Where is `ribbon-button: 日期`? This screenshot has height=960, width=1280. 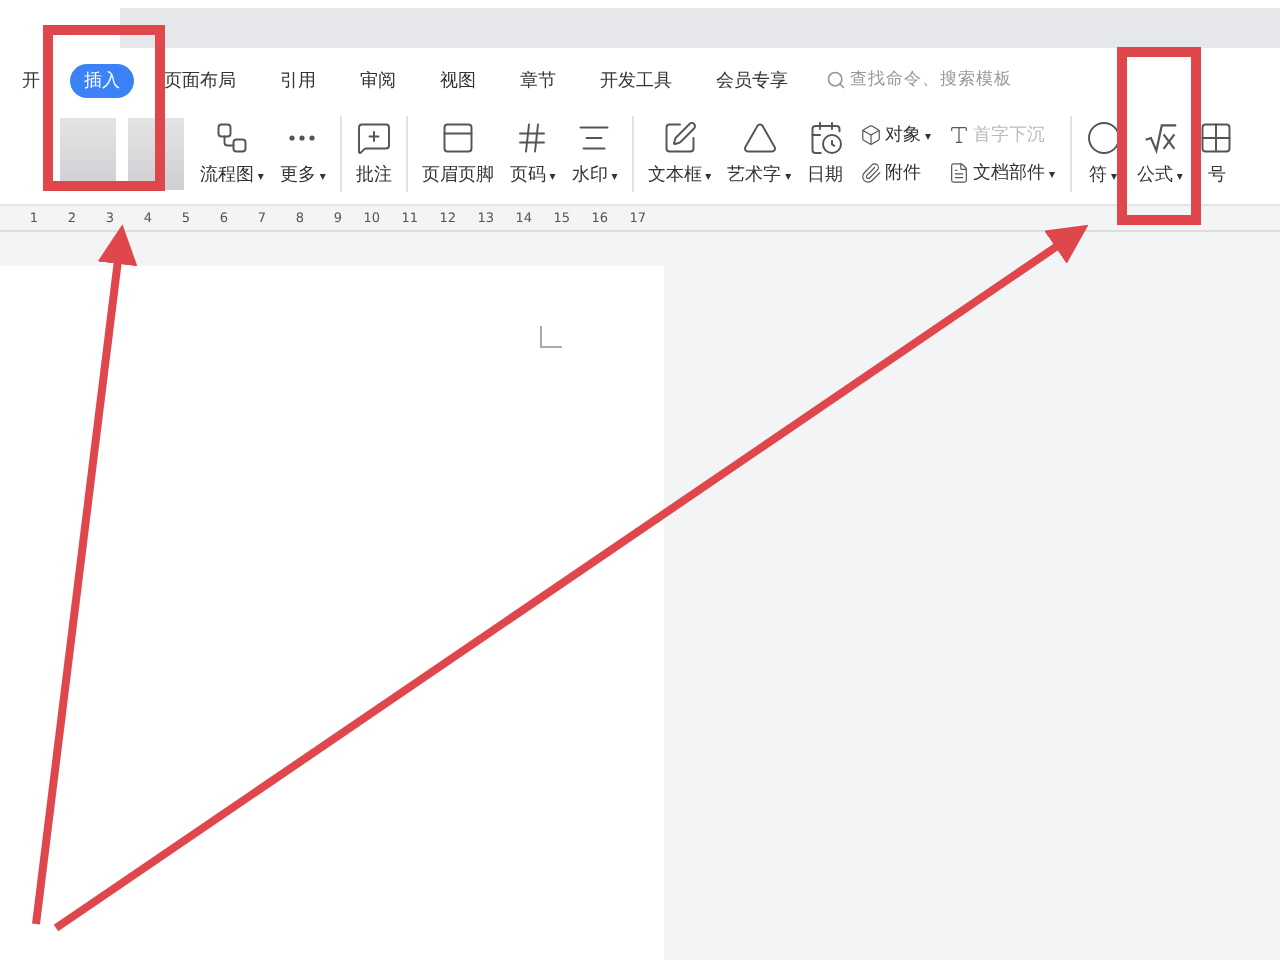
ribbon-button: 日期 is located at coordinates (825, 154).